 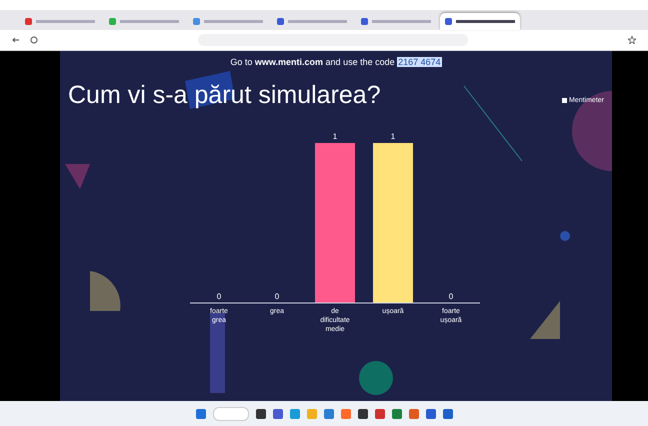 What do you see at coordinates (201, 414) in the screenshot?
I see `start-icon` at bounding box center [201, 414].